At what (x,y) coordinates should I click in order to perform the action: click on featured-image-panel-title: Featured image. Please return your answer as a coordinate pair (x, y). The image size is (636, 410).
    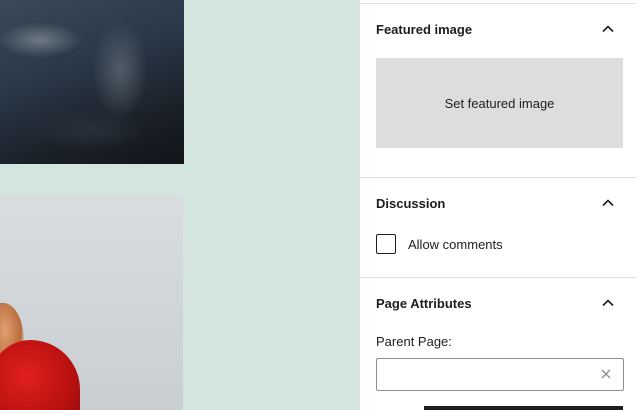
    Looking at the image, I should click on (424, 29).